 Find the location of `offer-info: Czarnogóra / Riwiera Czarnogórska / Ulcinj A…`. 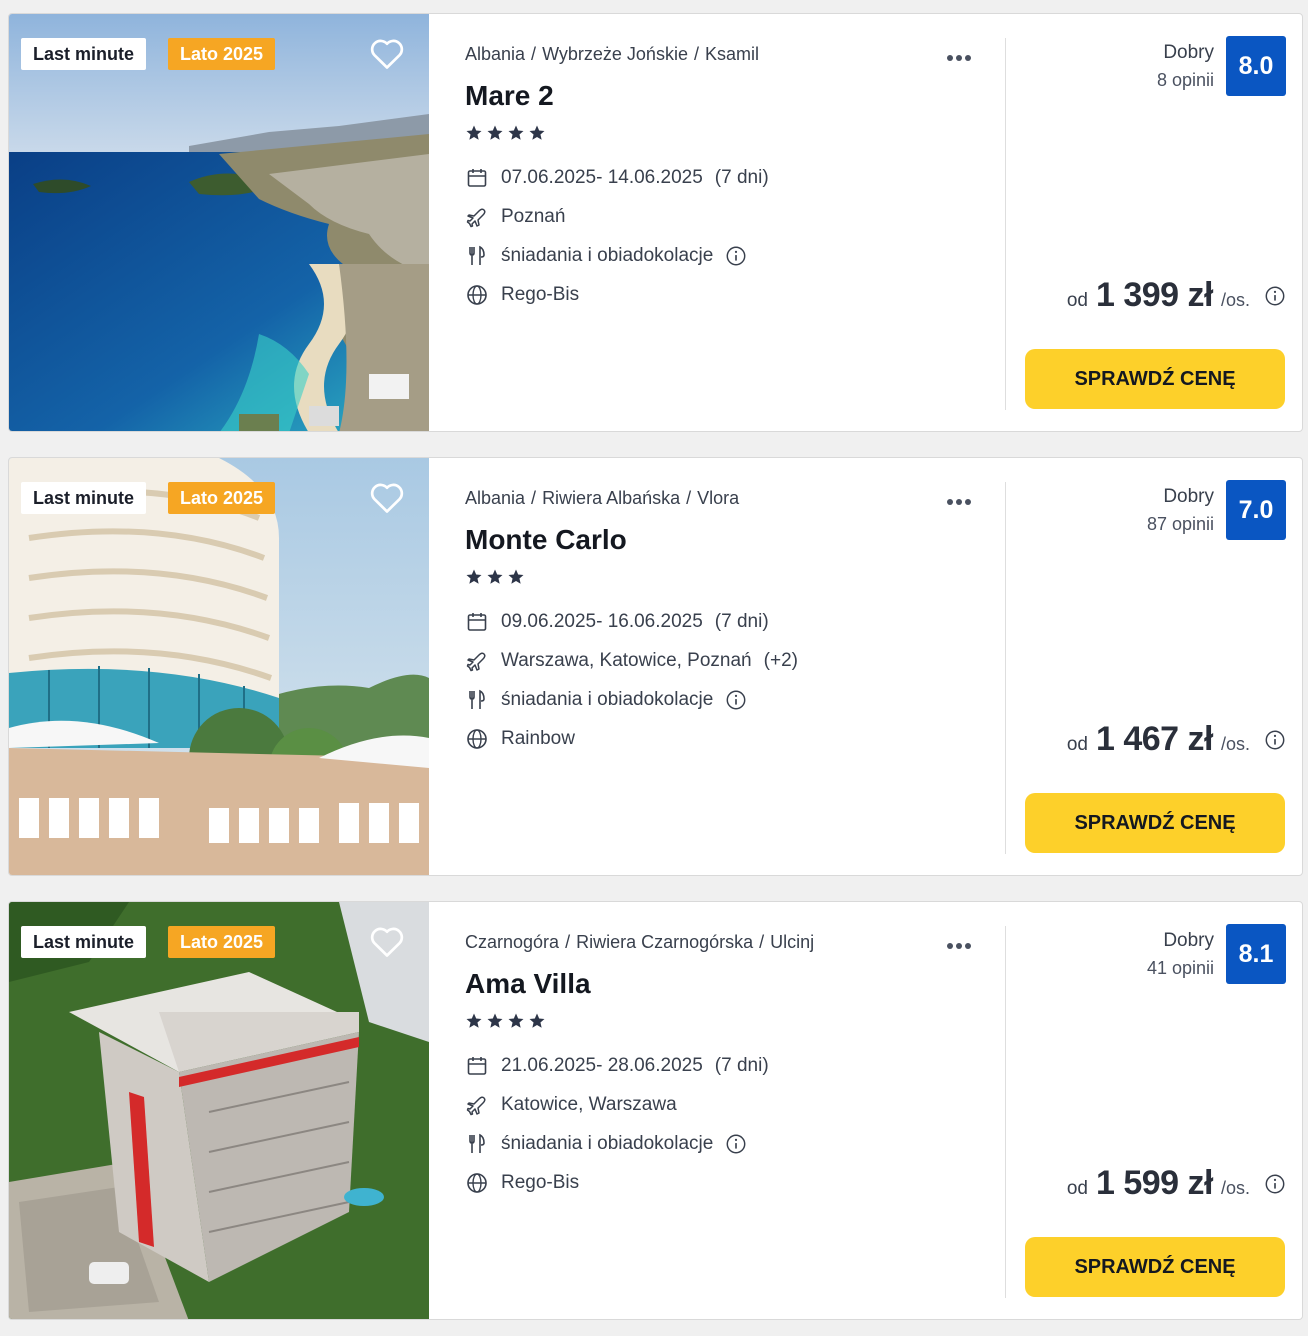

offer-info: Czarnogóra / Riwiera Czarnogórska / Ulcinj A… is located at coordinates (735, 1110).